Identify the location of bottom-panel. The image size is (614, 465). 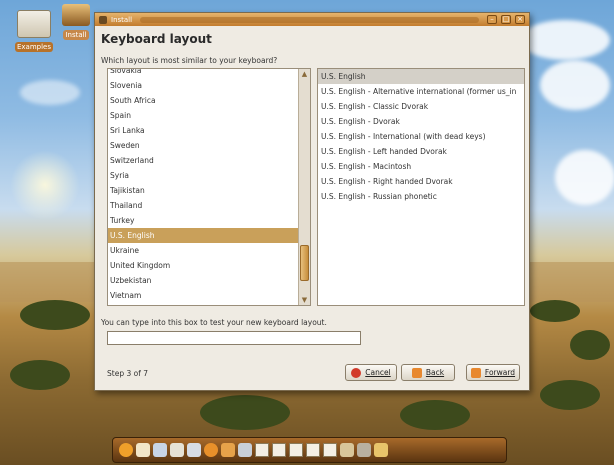
(309, 450).